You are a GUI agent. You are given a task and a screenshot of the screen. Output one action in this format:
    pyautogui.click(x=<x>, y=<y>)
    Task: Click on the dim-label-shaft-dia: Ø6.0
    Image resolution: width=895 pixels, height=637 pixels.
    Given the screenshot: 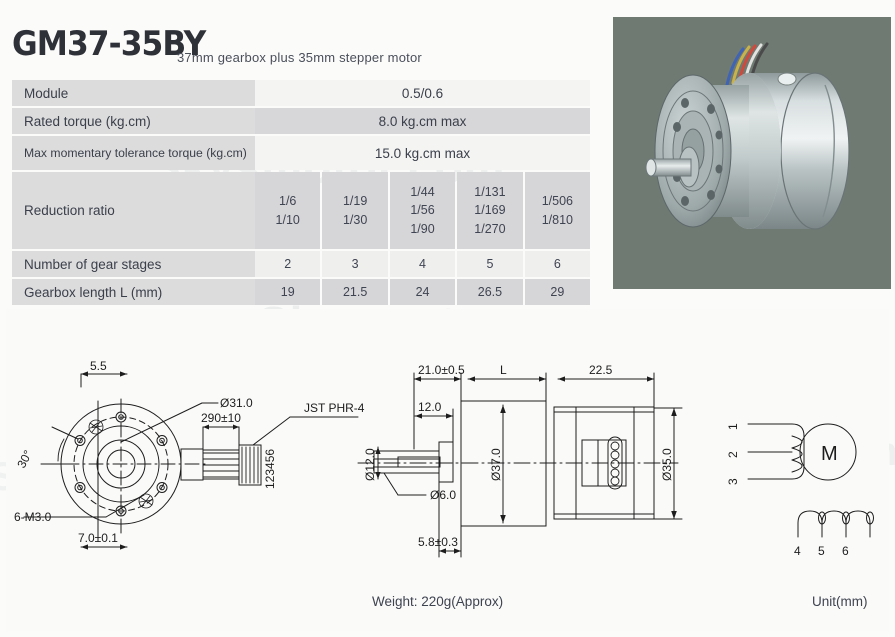 What is the action you would take?
    pyautogui.click(x=443, y=495)
    